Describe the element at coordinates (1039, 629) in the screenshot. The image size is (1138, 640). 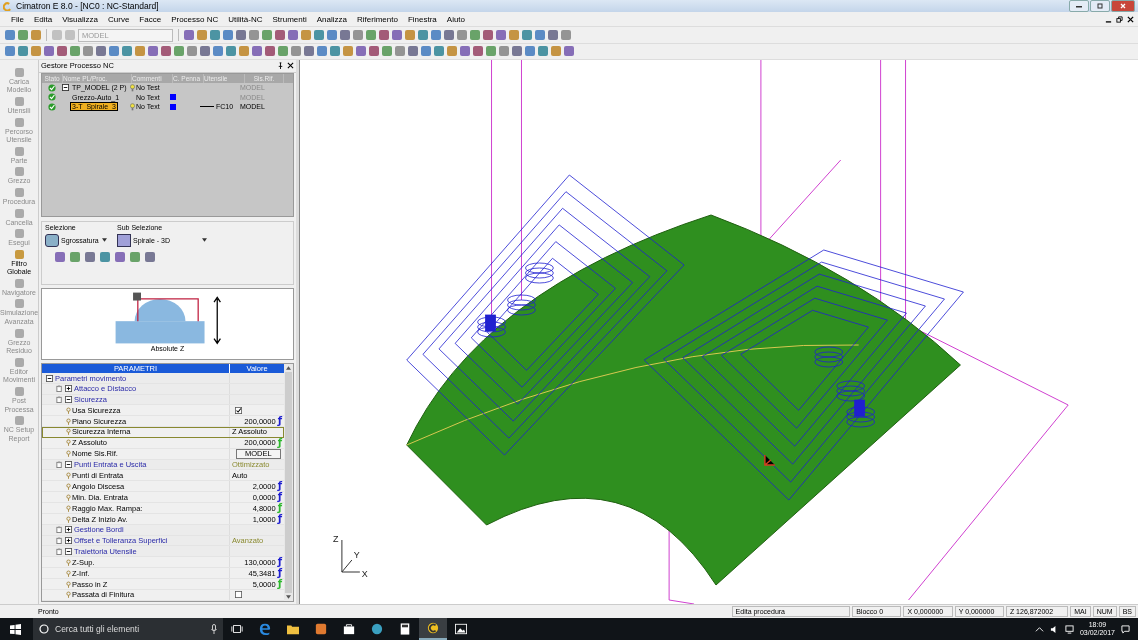
I see `chevron-up-icon` at that location.